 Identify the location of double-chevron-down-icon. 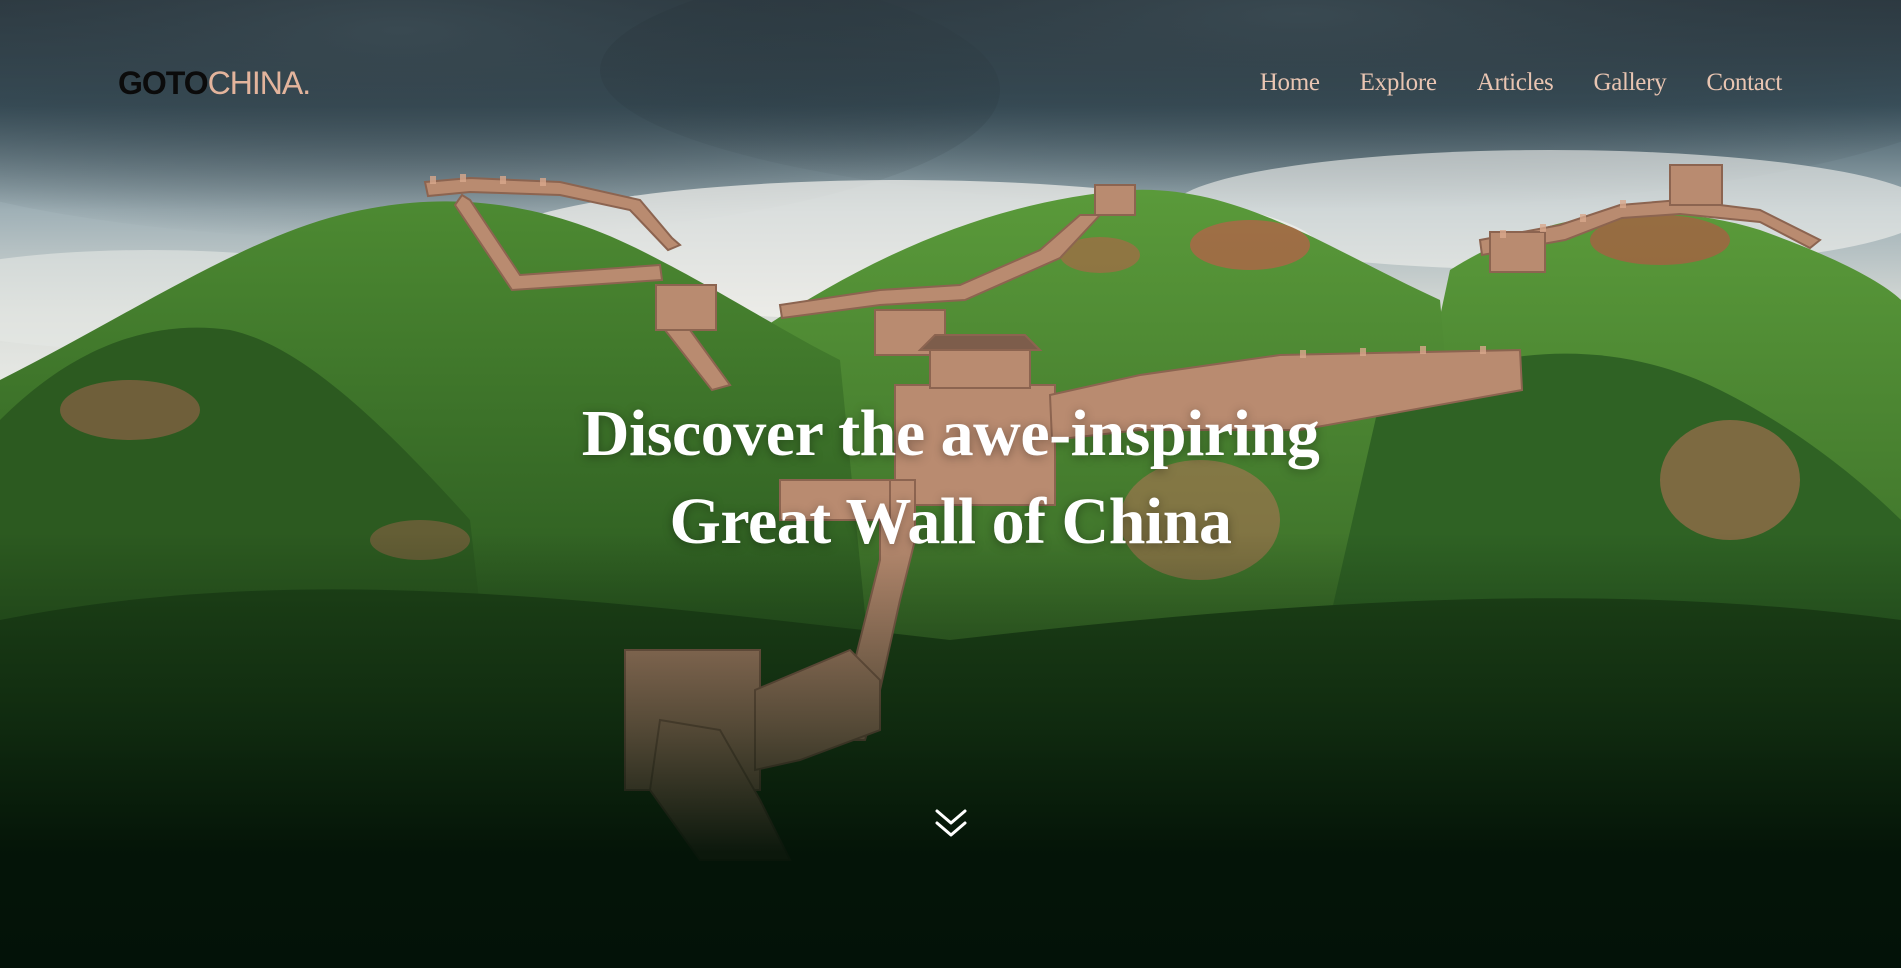
(951, 823).